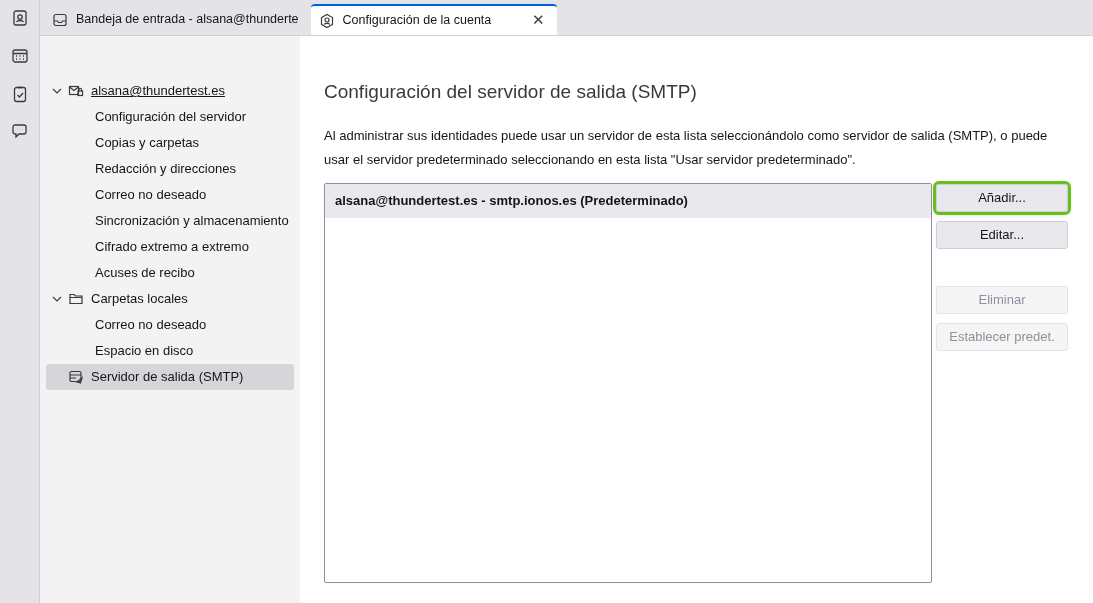  I want to click on description-text: Al administrar sus identidades puede usar un servidor de esta lista seleccionándolo como servidor de salida (SMTP), o puede usar el servidor predeterminado seleccionando en esta lista "Usar servidor predeterminado"., so click(686, 147).